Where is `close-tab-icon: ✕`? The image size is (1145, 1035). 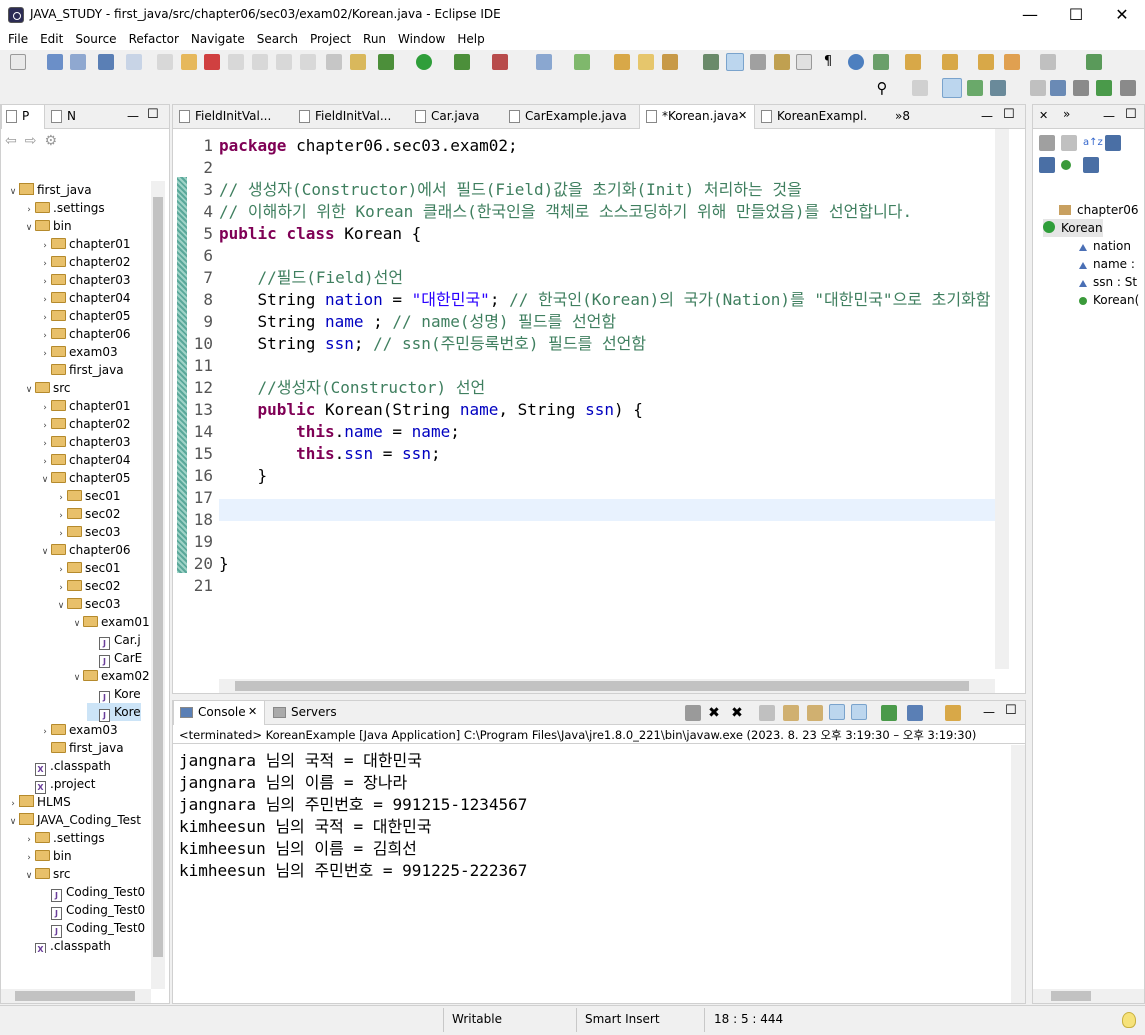 close-tab-icon: ✕ is located at coordinates (742, 116).